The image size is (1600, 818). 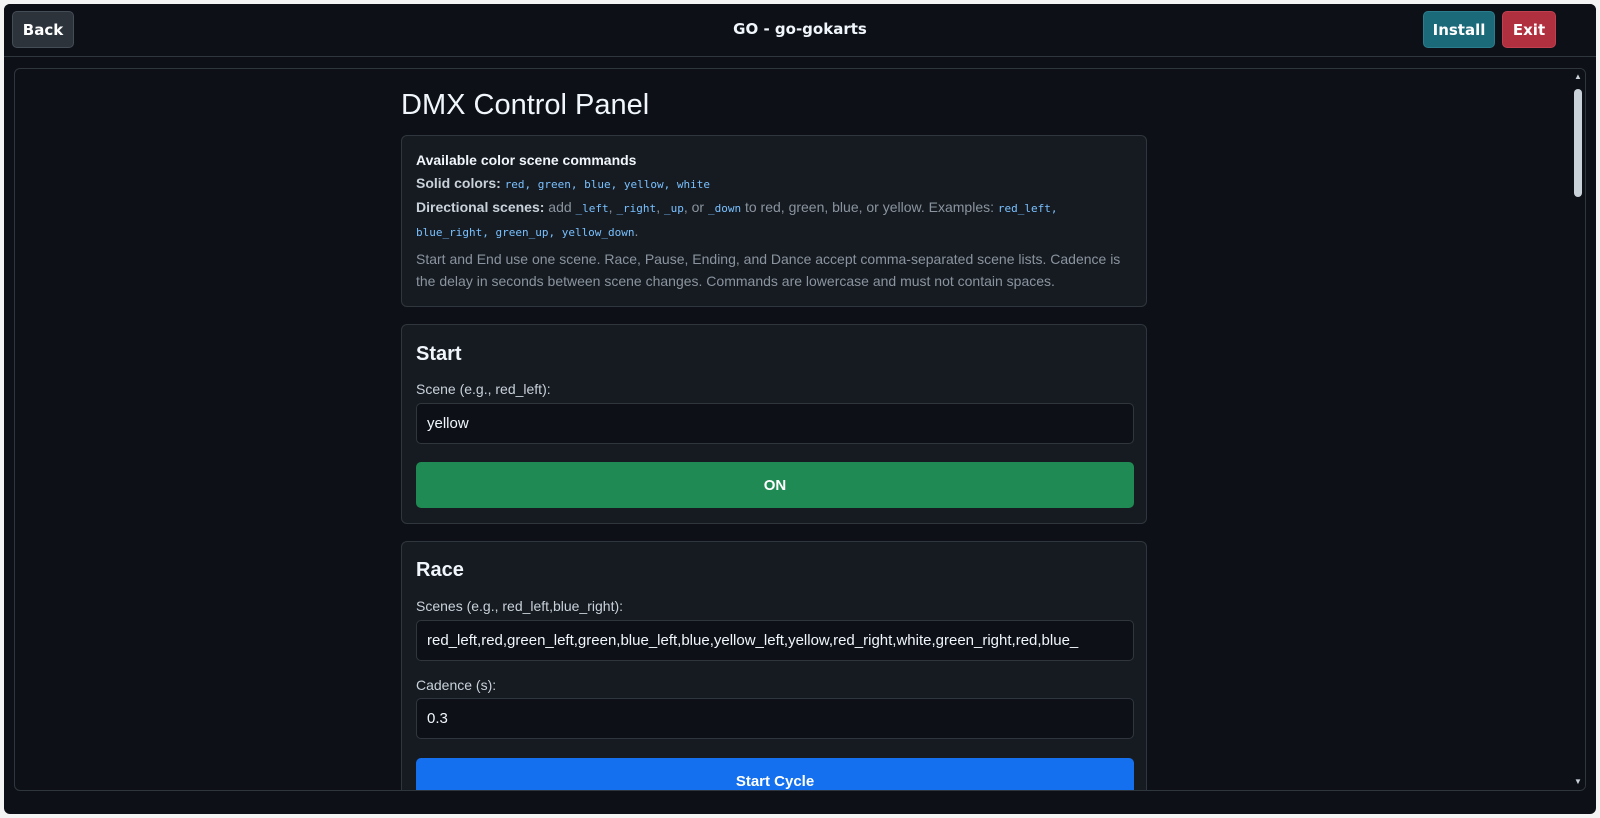 What do you see at coordinates (1027, 208) in the screenshot?
I see `example-code: red_left,` at bounding box center [1027, 208].